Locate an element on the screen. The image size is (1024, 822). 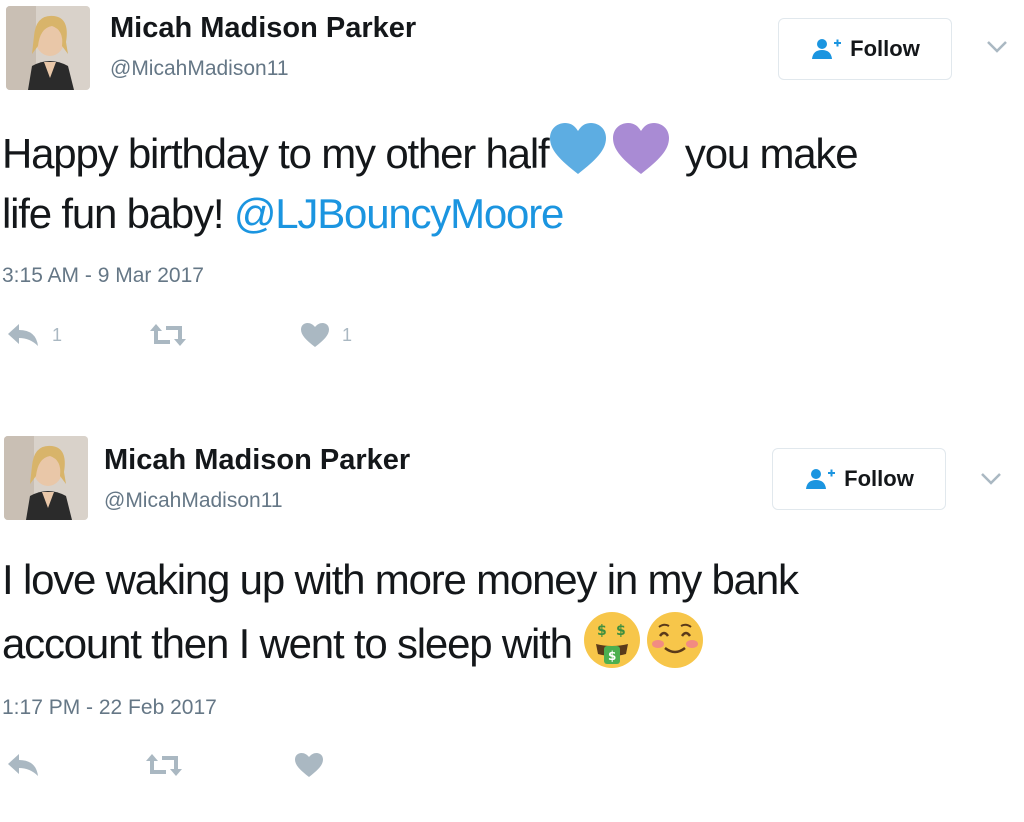
tweet-text-segment: life fun baby! is located at coordinates (118, 213).